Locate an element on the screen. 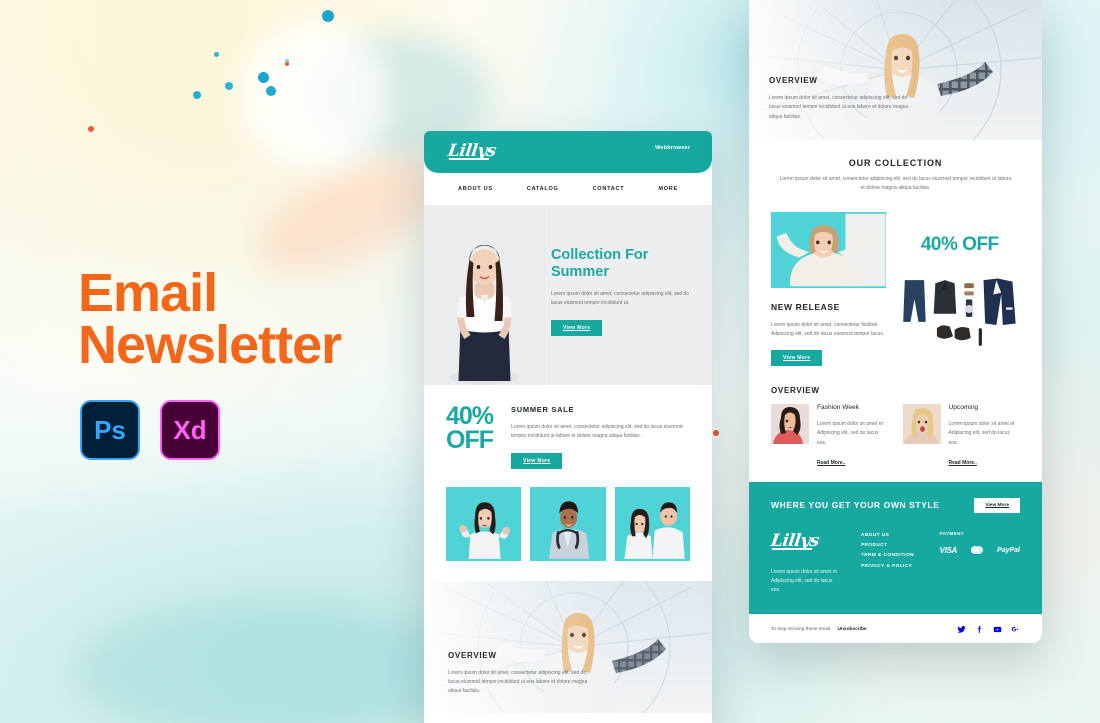  overview-card-title: Upcoming is located at coordinates (963, 407).